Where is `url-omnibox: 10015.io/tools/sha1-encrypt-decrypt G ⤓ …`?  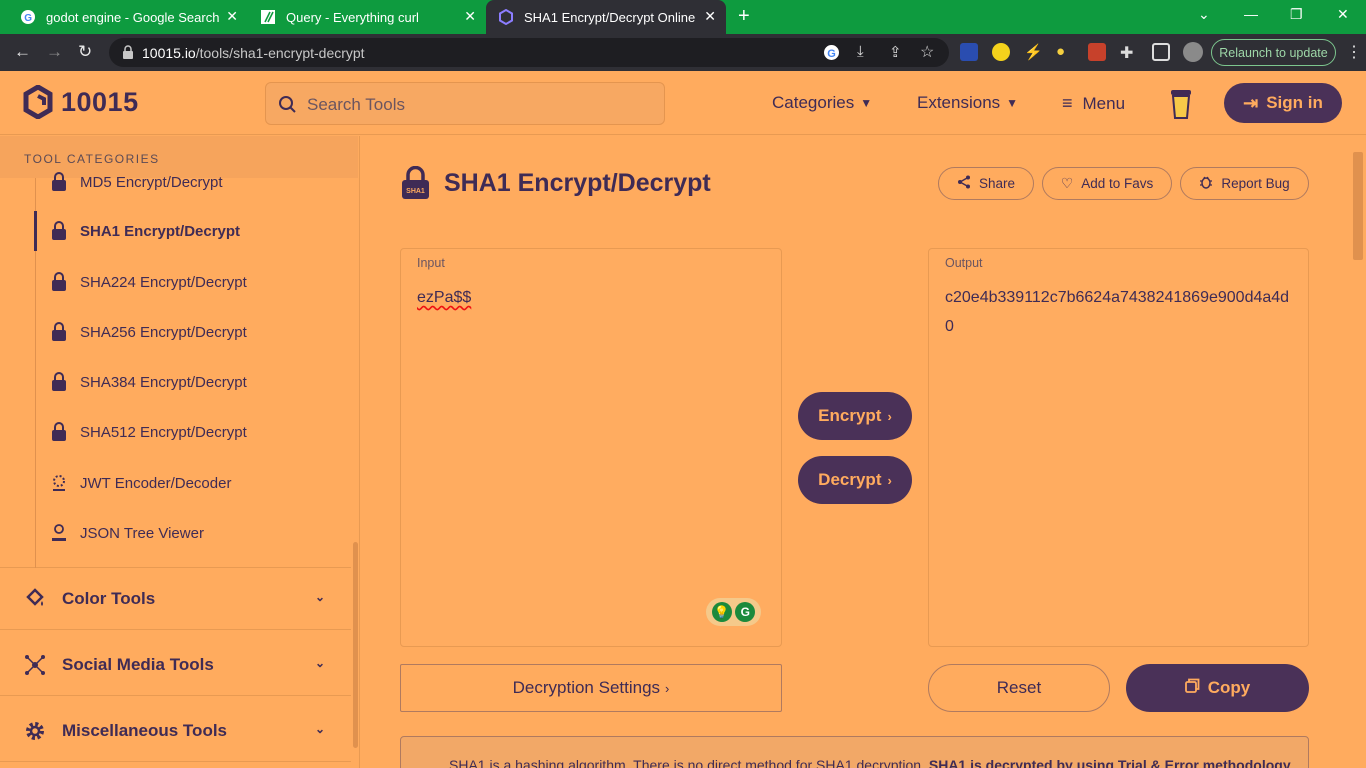
url-omnibox: 10015.io/tools/sha1-encrypt-decrypt G ⤓ … is located at coordinates (529, 52).